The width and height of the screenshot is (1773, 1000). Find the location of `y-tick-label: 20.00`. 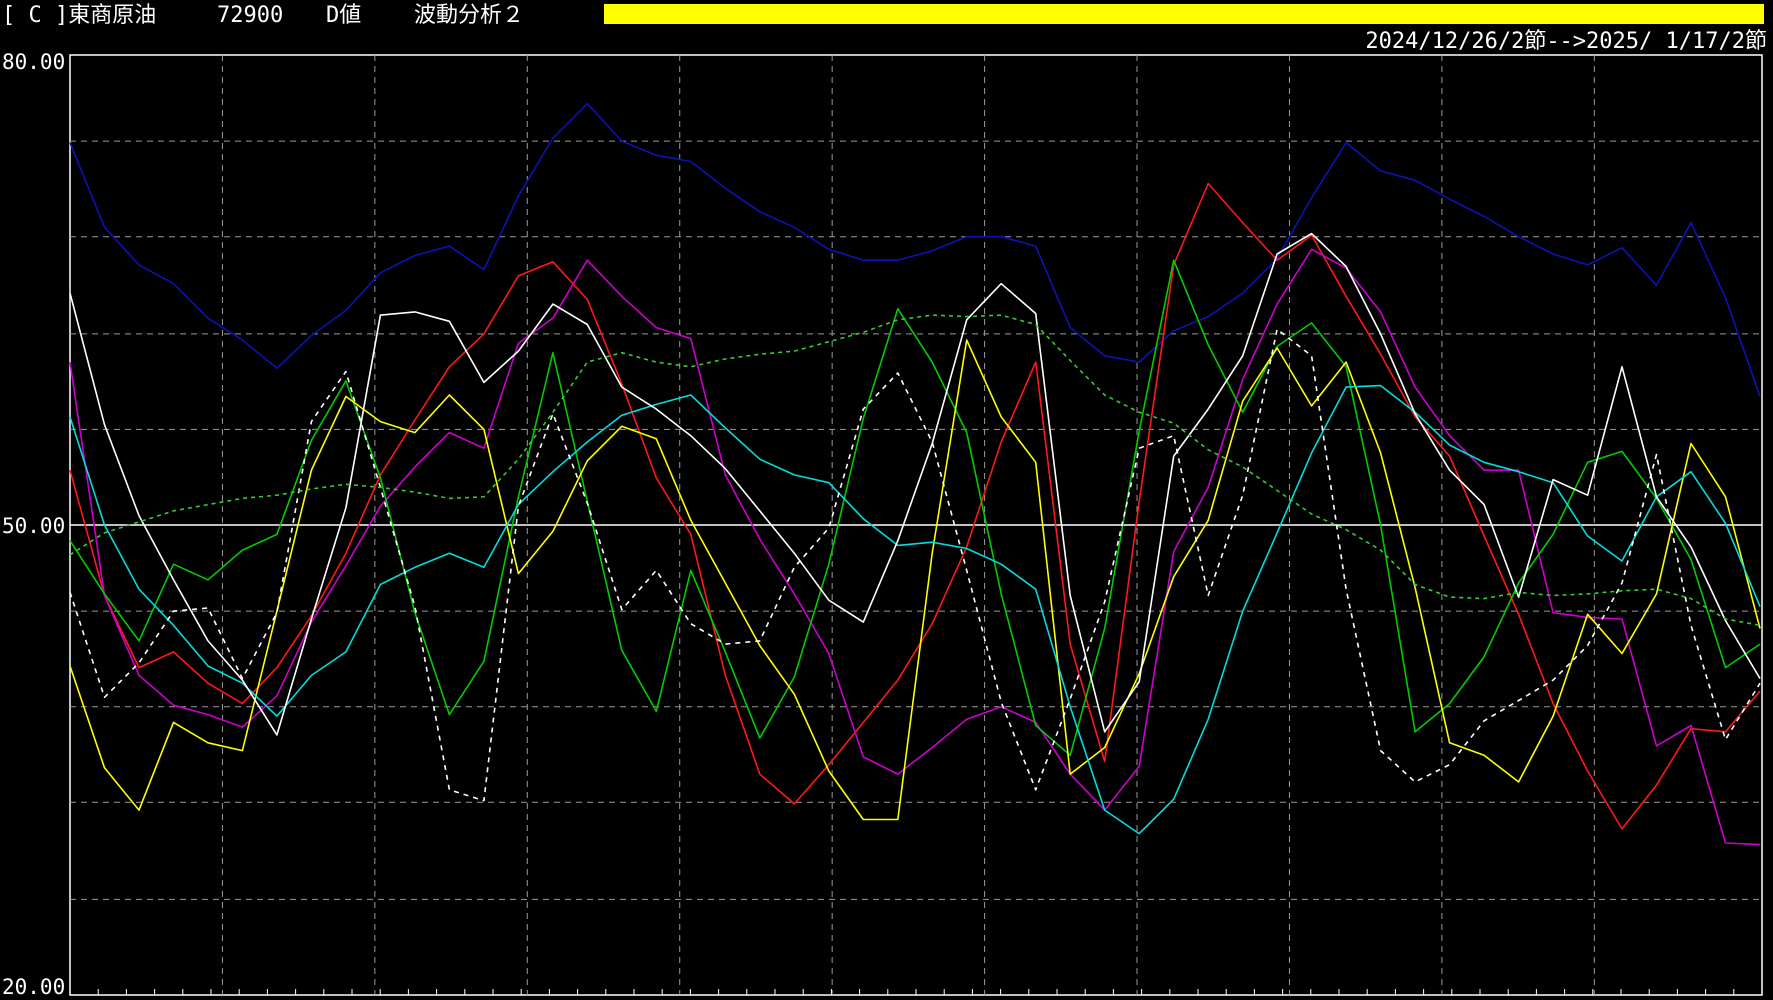

y-tick-label: 20.00 is located at coordinates (33, 987).